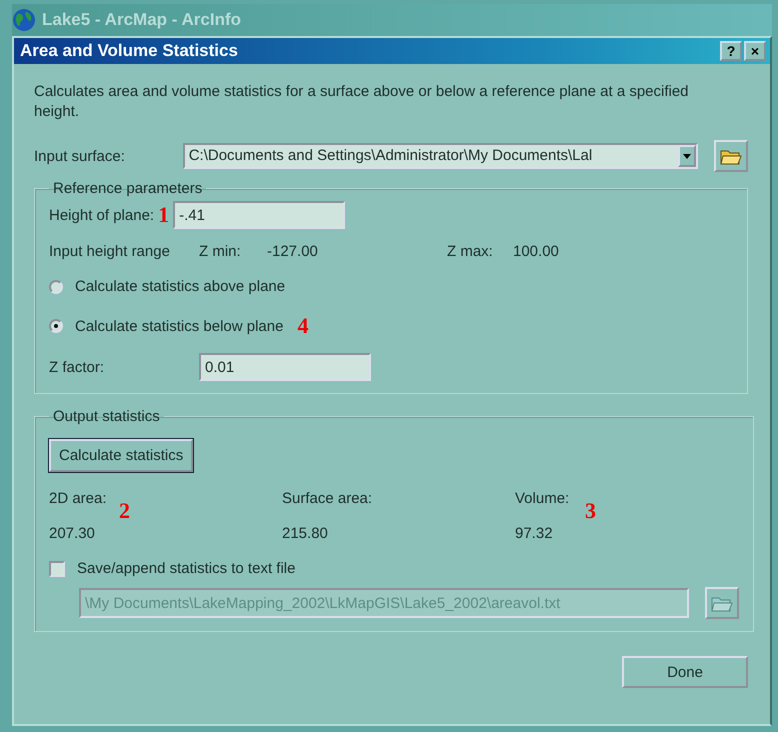  Describe the element at coordinates (470, 251) in the screenshot. I see `zmax-label: Z max:` at that location.